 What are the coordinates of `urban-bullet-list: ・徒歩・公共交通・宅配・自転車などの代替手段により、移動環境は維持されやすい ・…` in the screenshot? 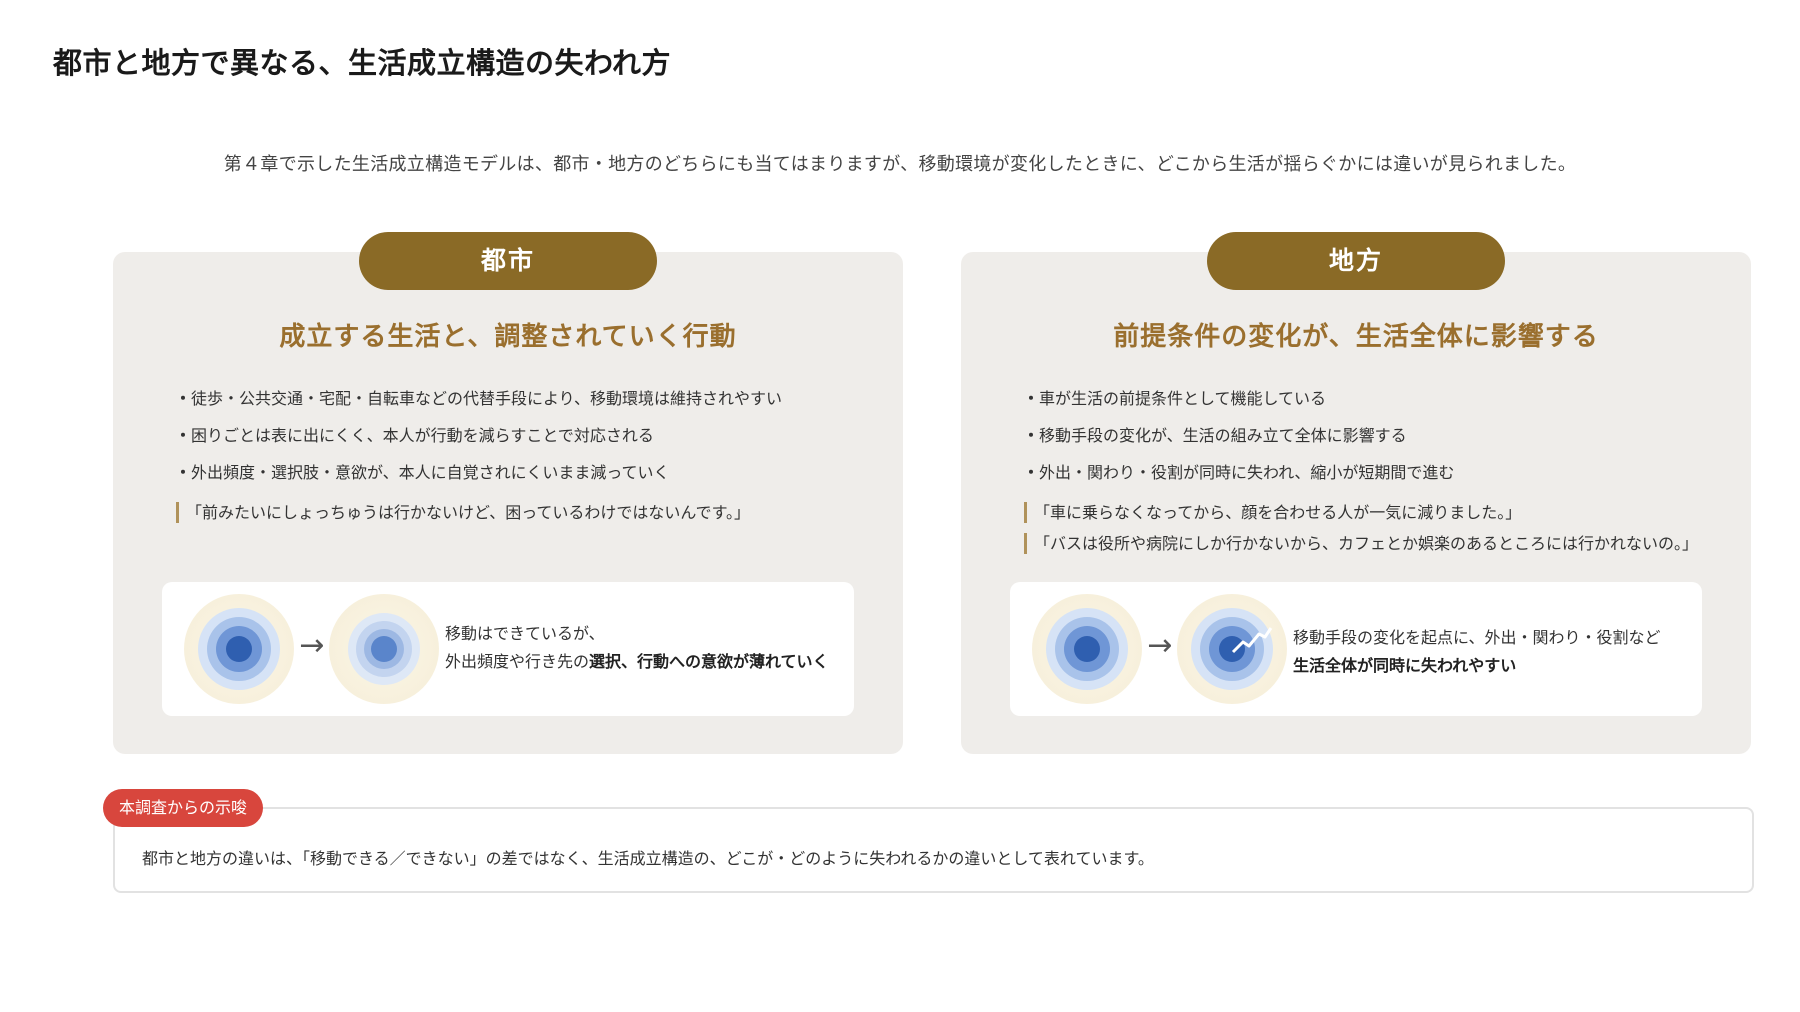 It's located at (478, 439).